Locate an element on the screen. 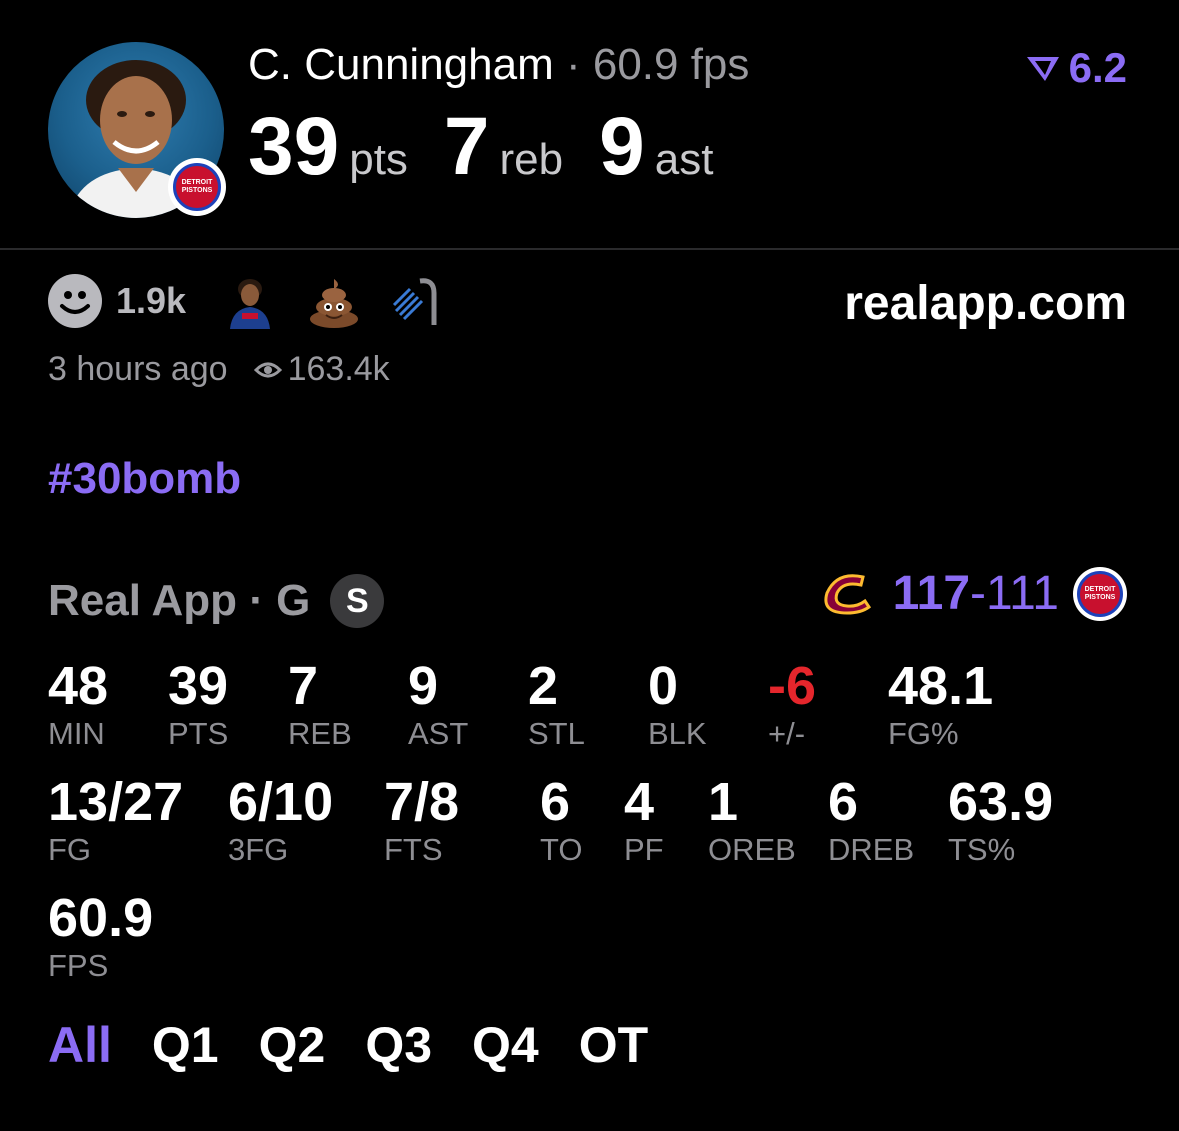 This screenshot has height=1131, width=1179. stat-fps: 60.9 FPS is located at coordinates (101, 935).